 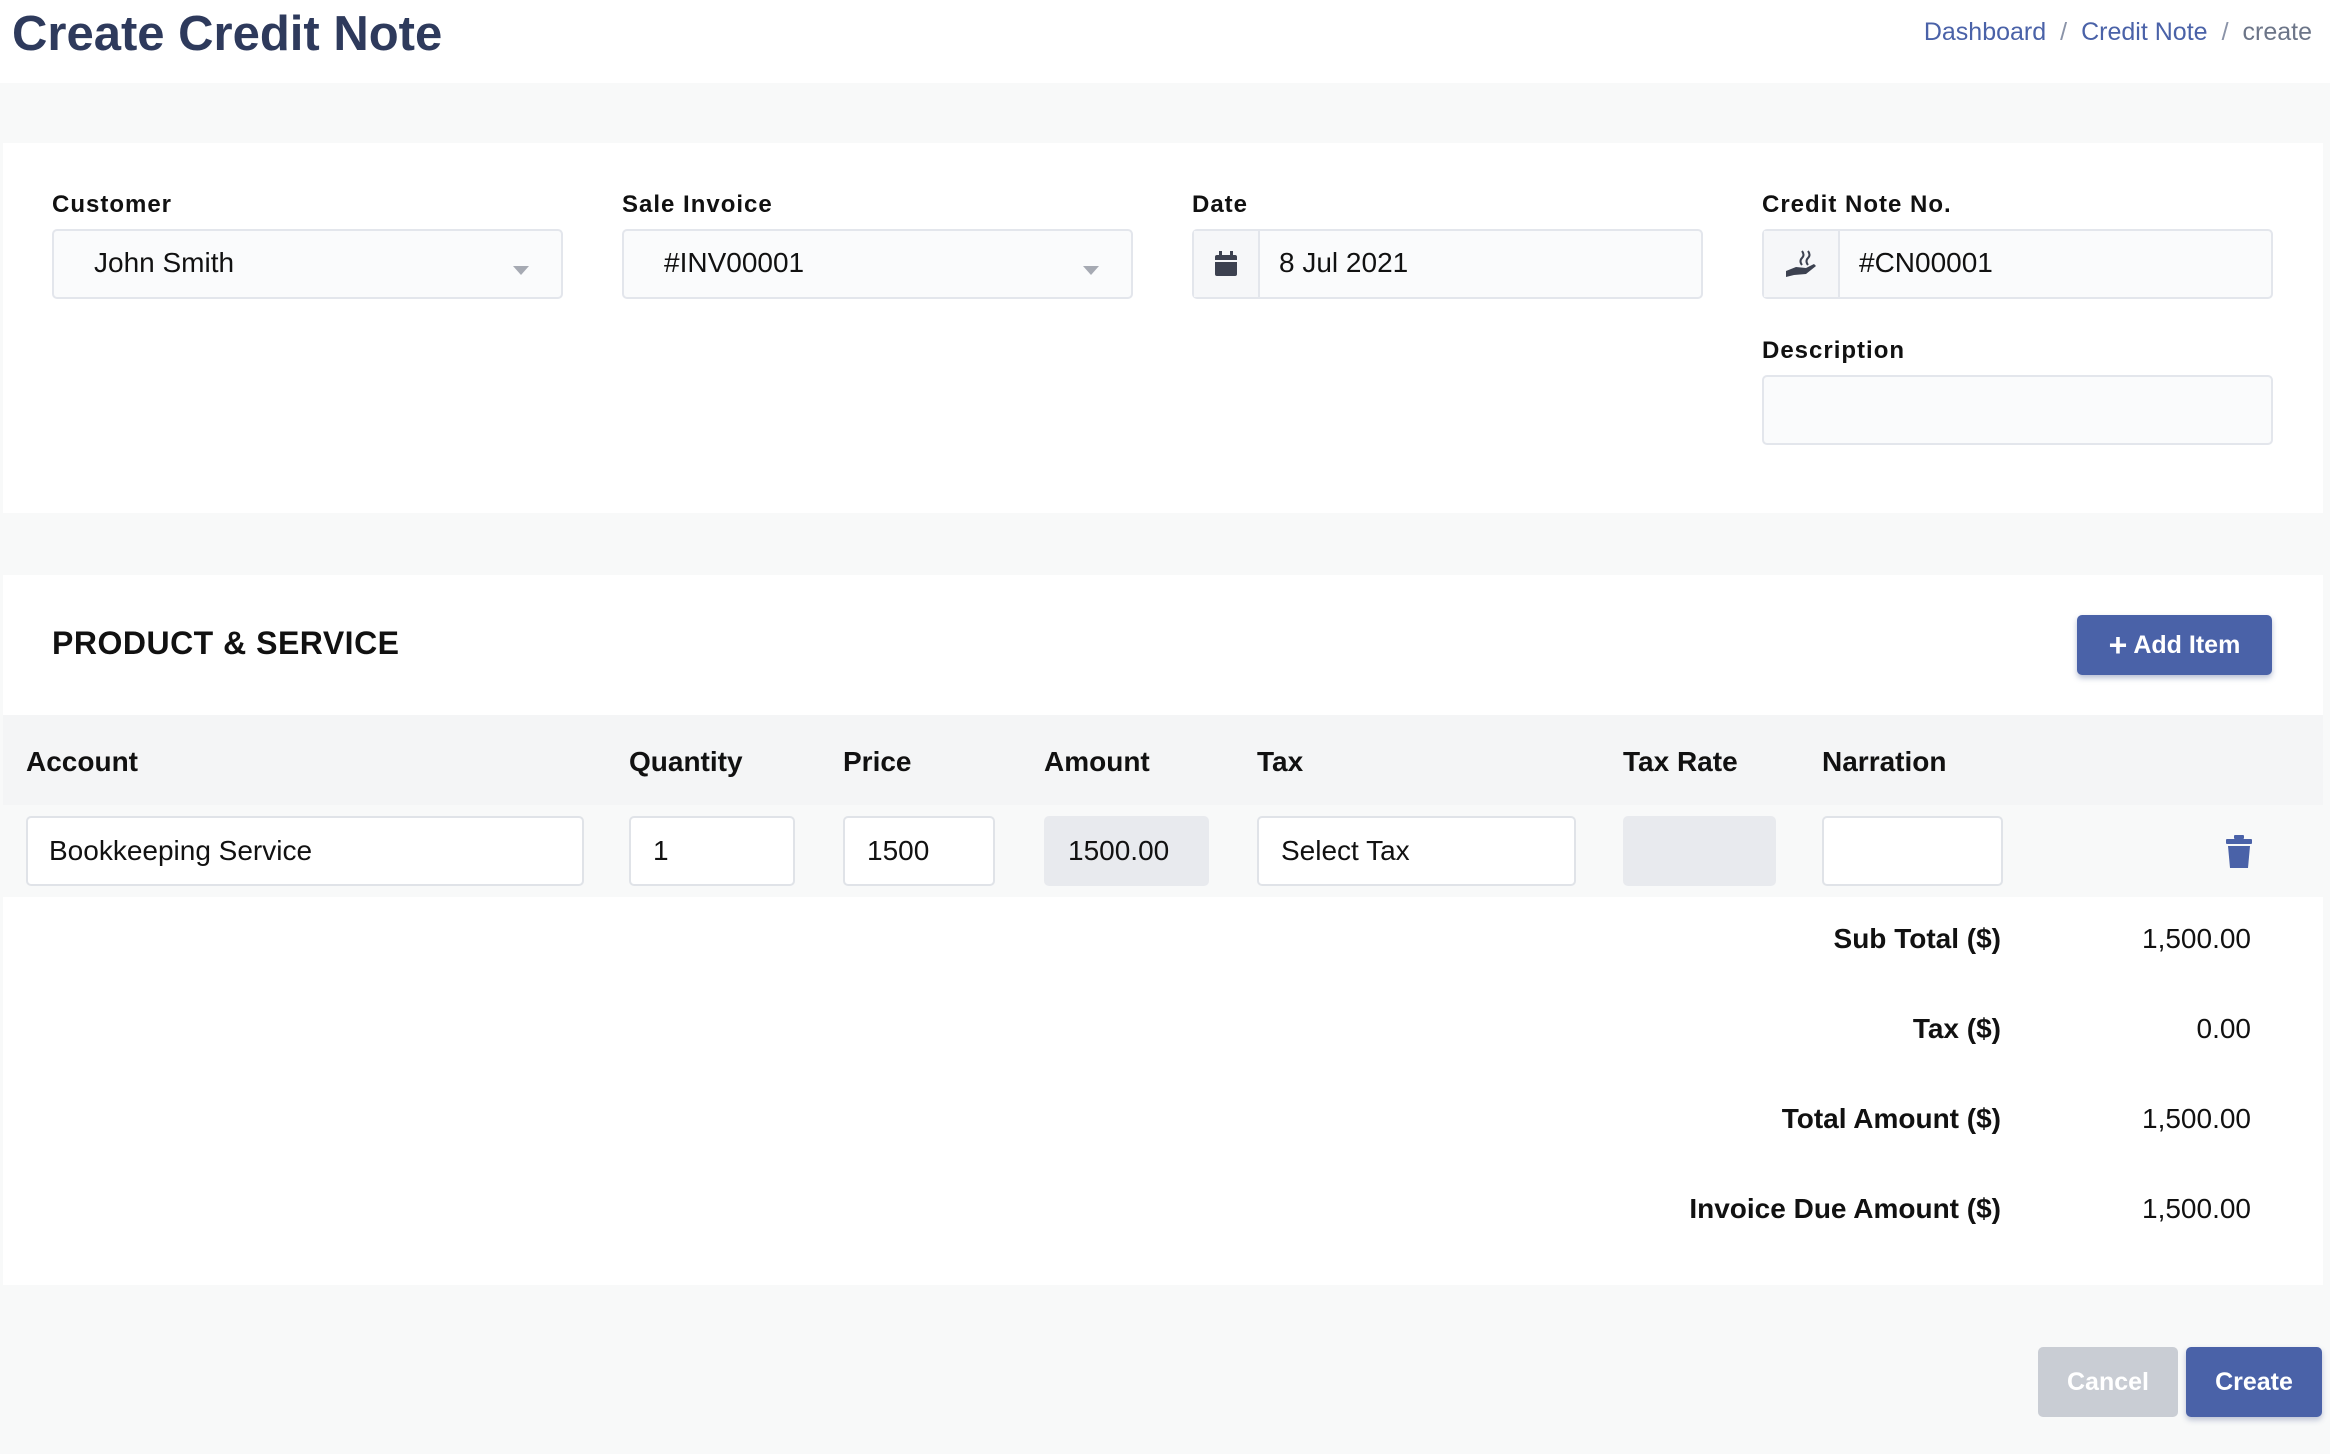 What do you see at coordinates (2196, 938) in the screenshot?
I see `sub-total-value: 1,500.00` at bounding box center [2196, 938].